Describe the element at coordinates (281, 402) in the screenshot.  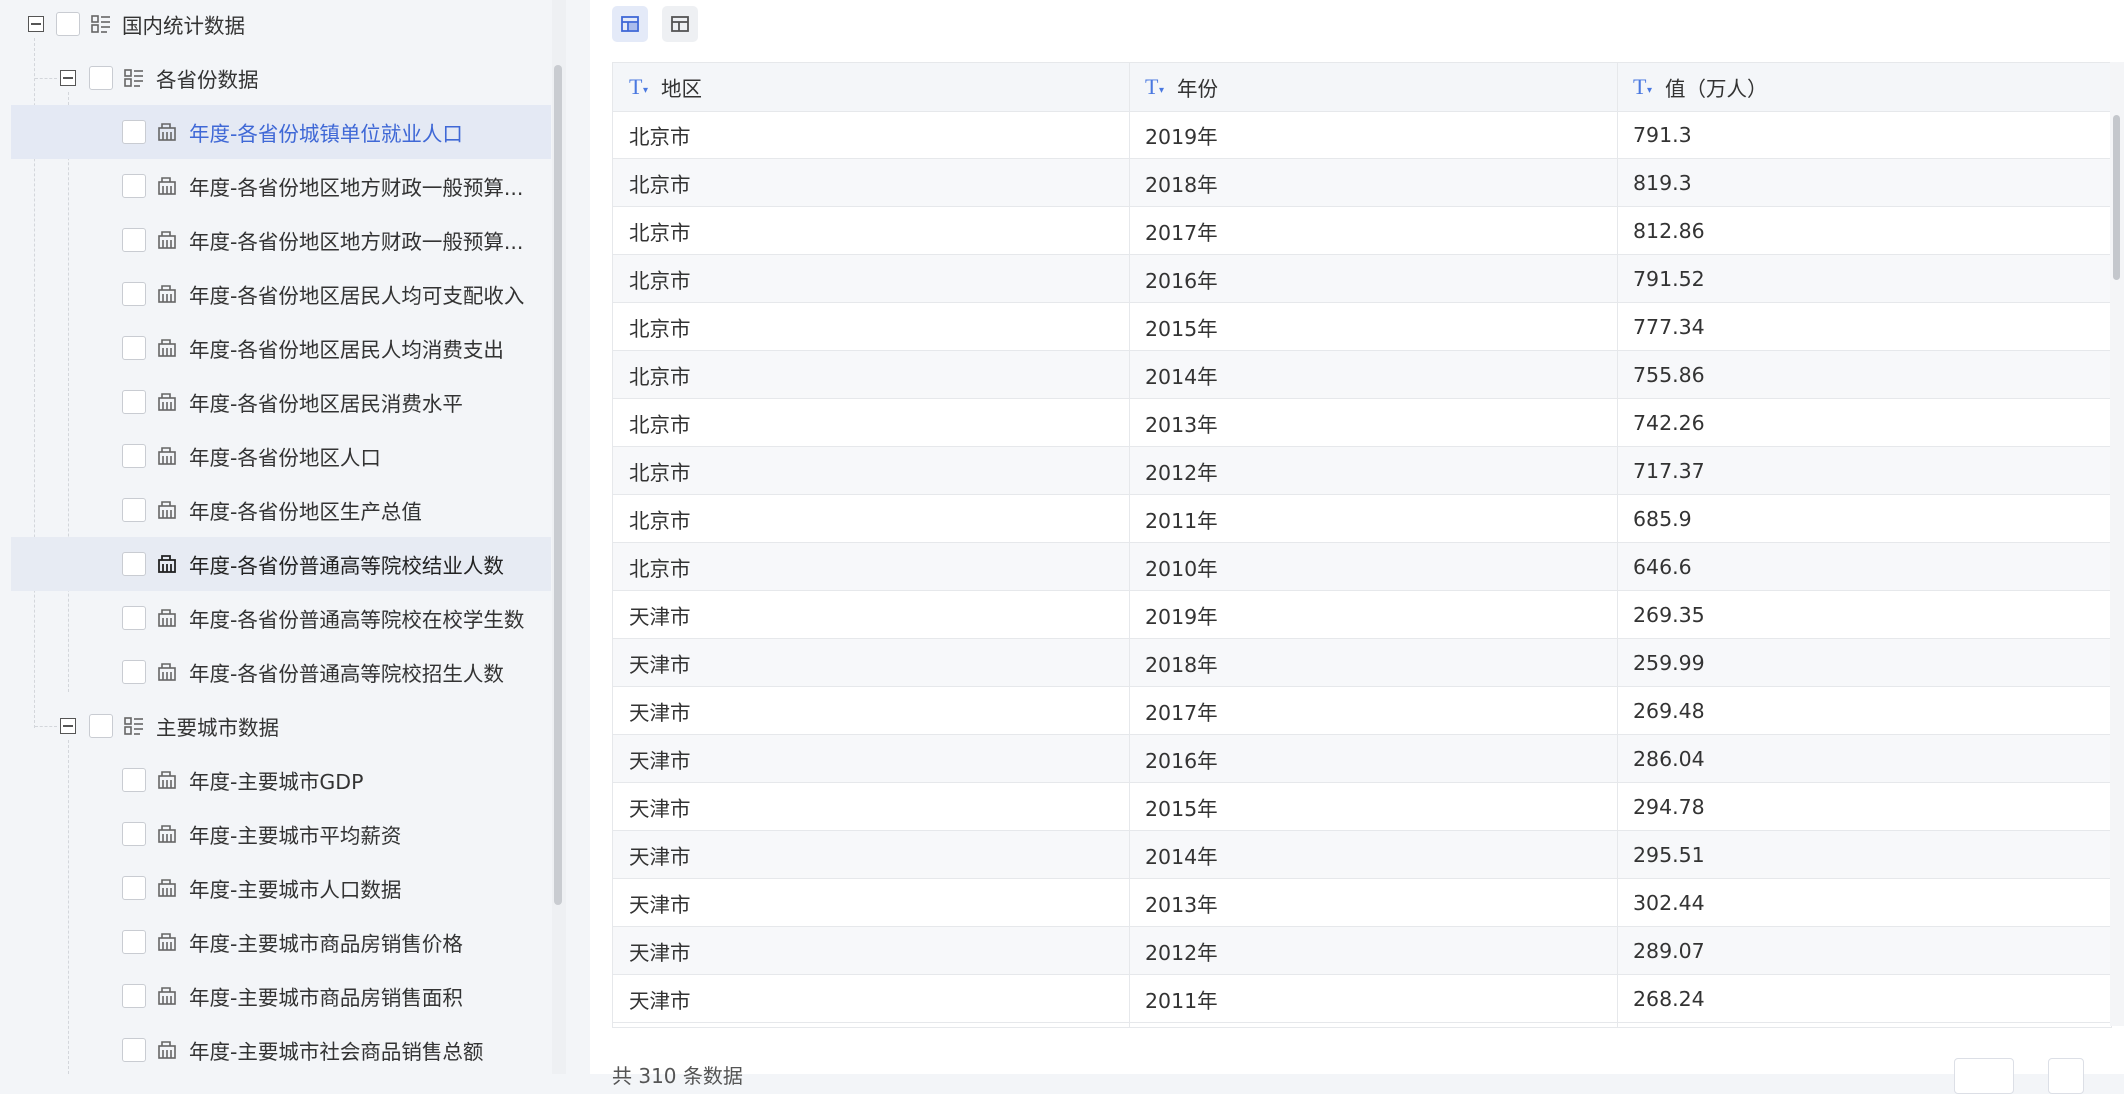
I see `tree-leaf: 年度-各省份地区居民消费水平` at that location.